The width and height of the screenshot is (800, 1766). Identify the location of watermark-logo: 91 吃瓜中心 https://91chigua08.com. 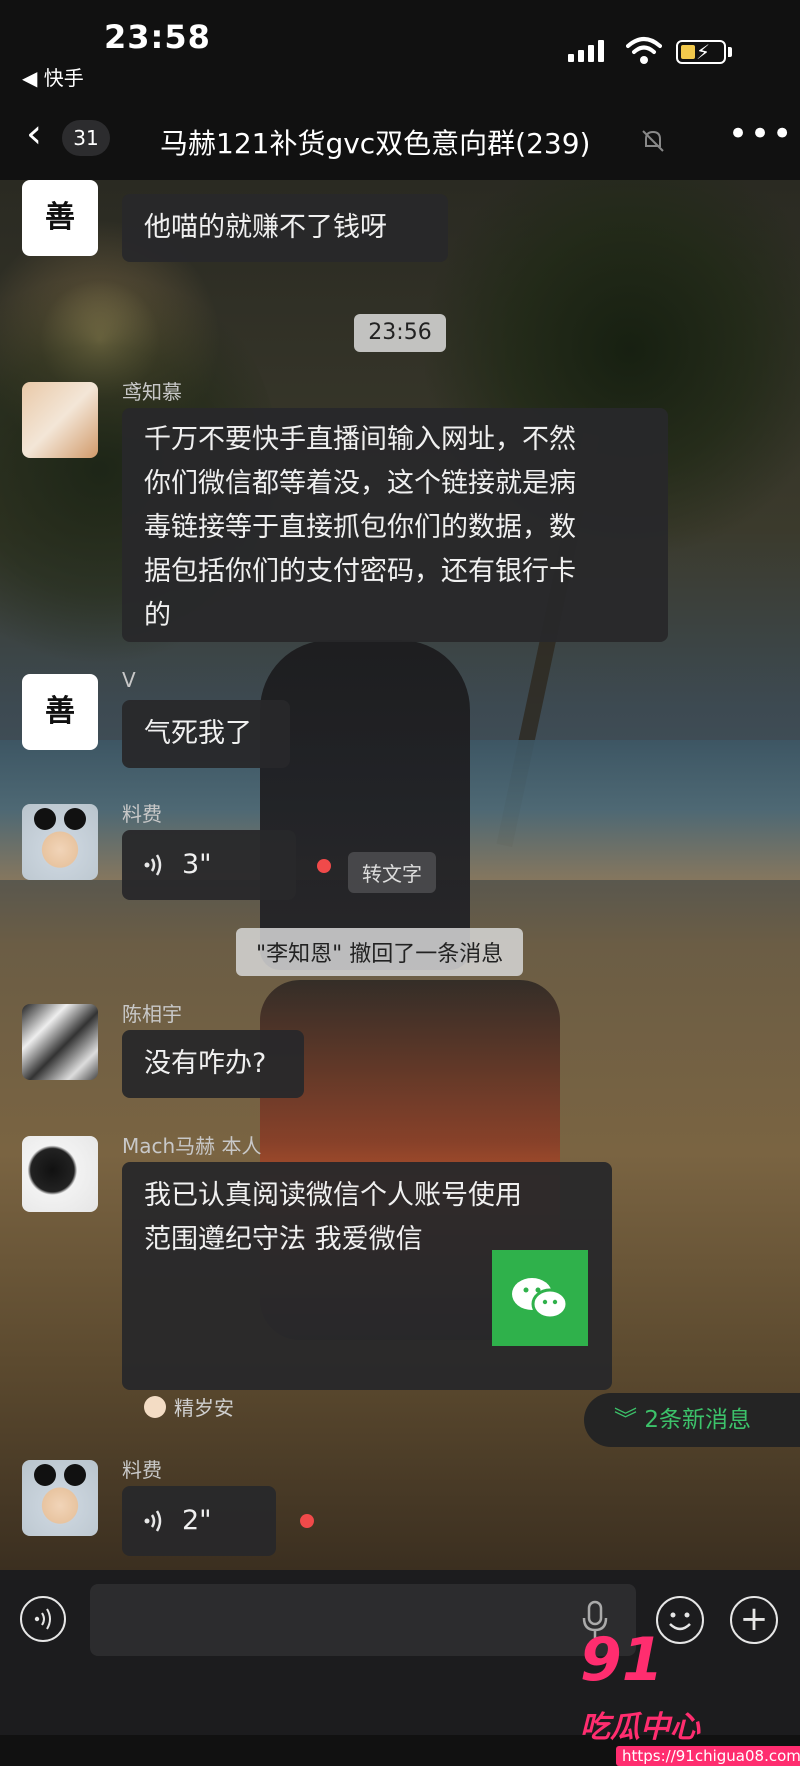
(690, 1695).